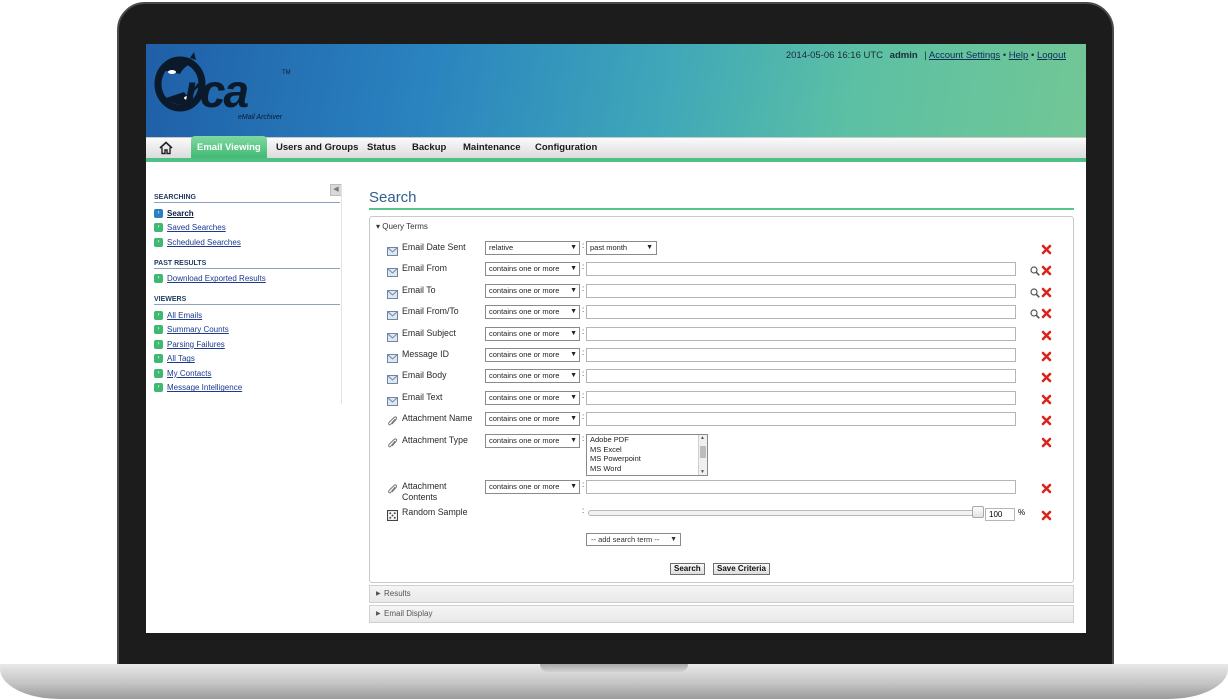 The height and width of the screenshot is (699, 1228). What do you see at coordinates (424, 491) in the screenshot?
I see `query-term-label: Attachment Contents` at bounding box center [424, 491].